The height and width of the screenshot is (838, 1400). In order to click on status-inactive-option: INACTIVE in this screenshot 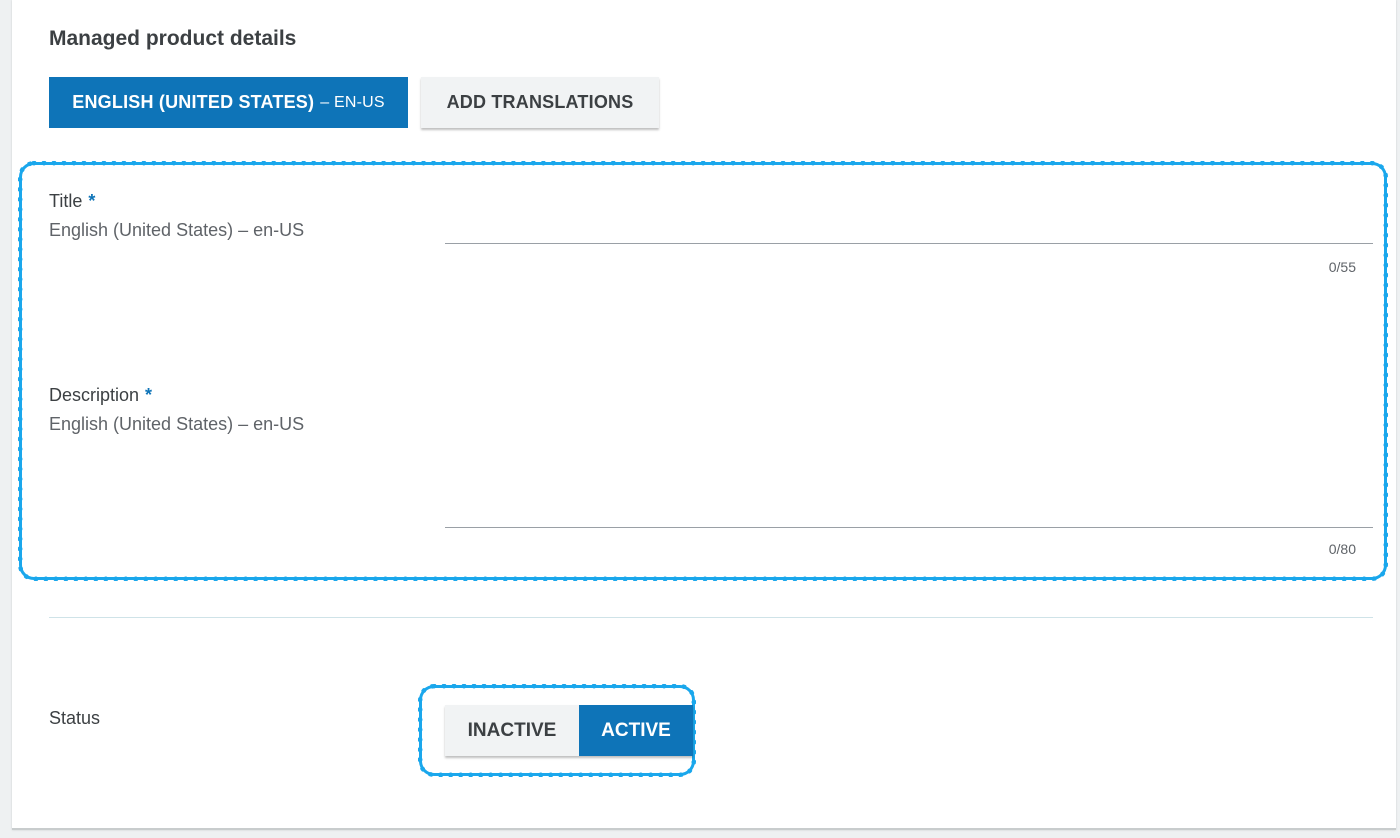, I will do `click(512, 730)`.